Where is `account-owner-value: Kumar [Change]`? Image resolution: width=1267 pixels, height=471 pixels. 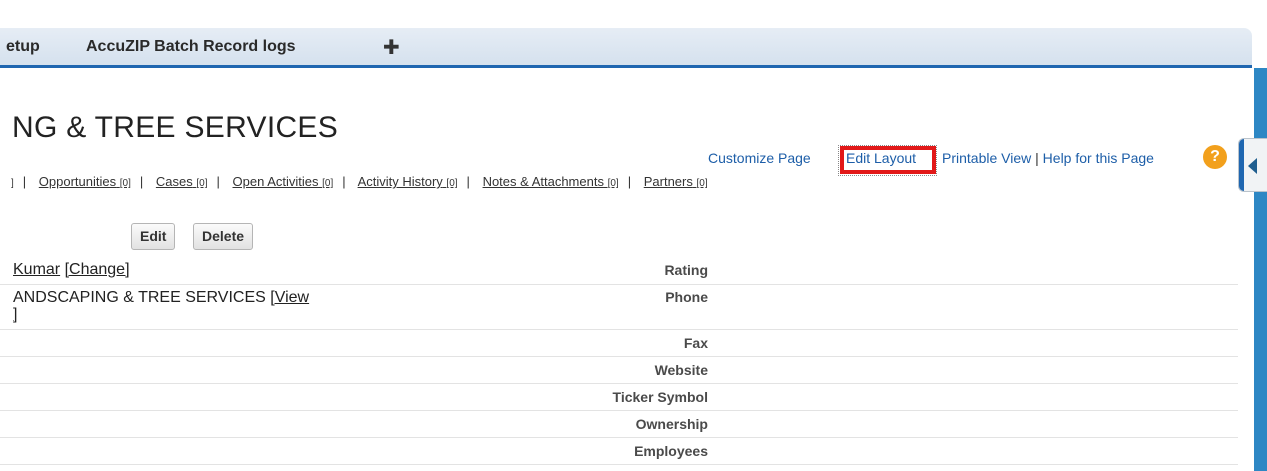 account-owner-value: Kumar [Change] is located at coordinates (71, 270).